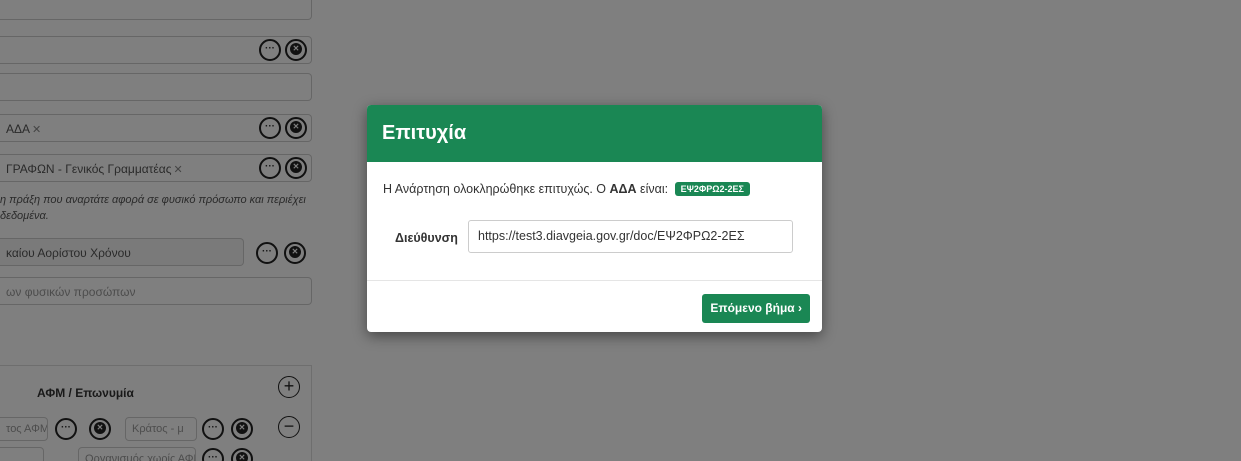 The width and height of the screenshot is (1241, 461). I want to click on url-label: Διεύθυνση, so click(426, 238).